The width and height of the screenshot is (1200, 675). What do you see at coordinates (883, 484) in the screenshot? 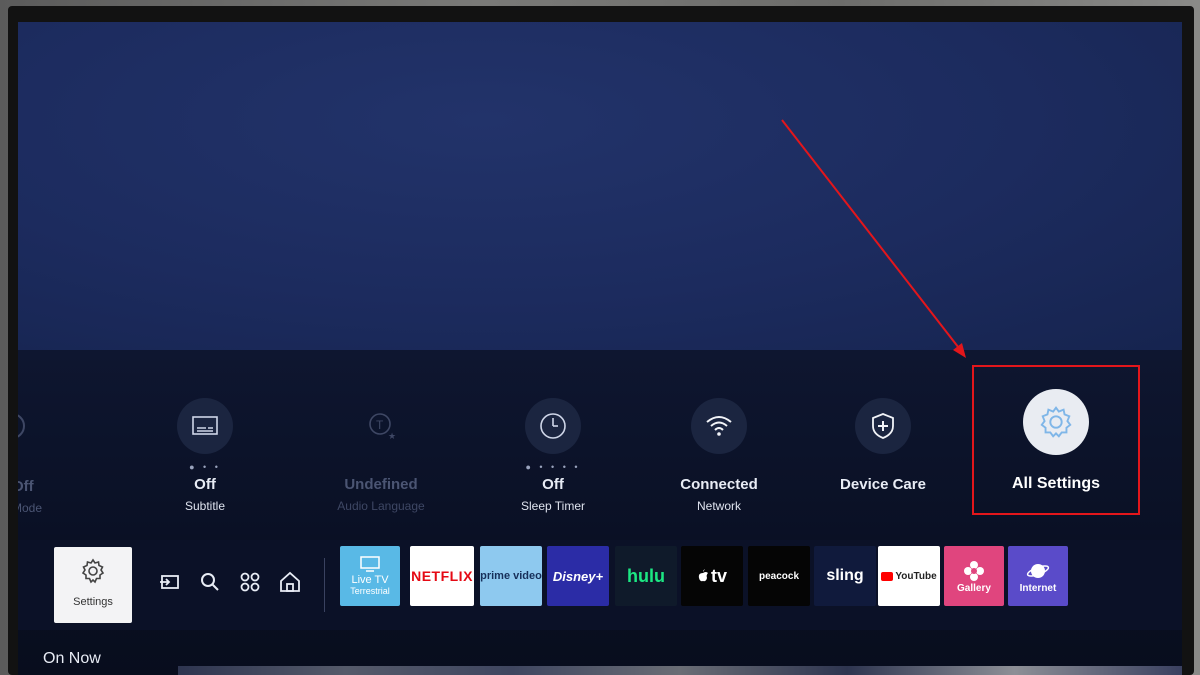
I see `device-care-value: Device Care` at bounding box center [883, 484].